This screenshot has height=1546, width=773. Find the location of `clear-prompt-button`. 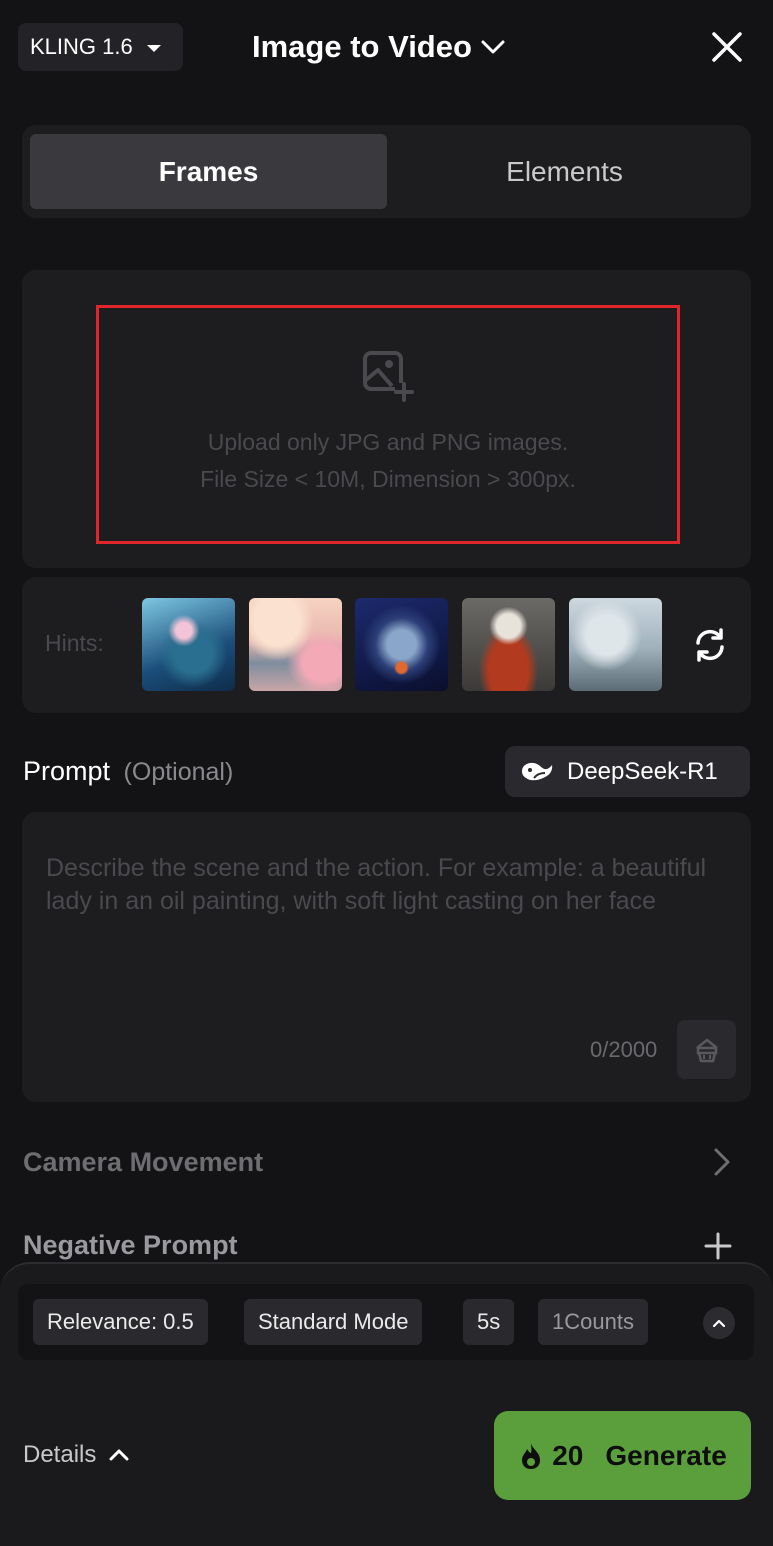

clear-prompt-button is located at coordinates (706, 1049).